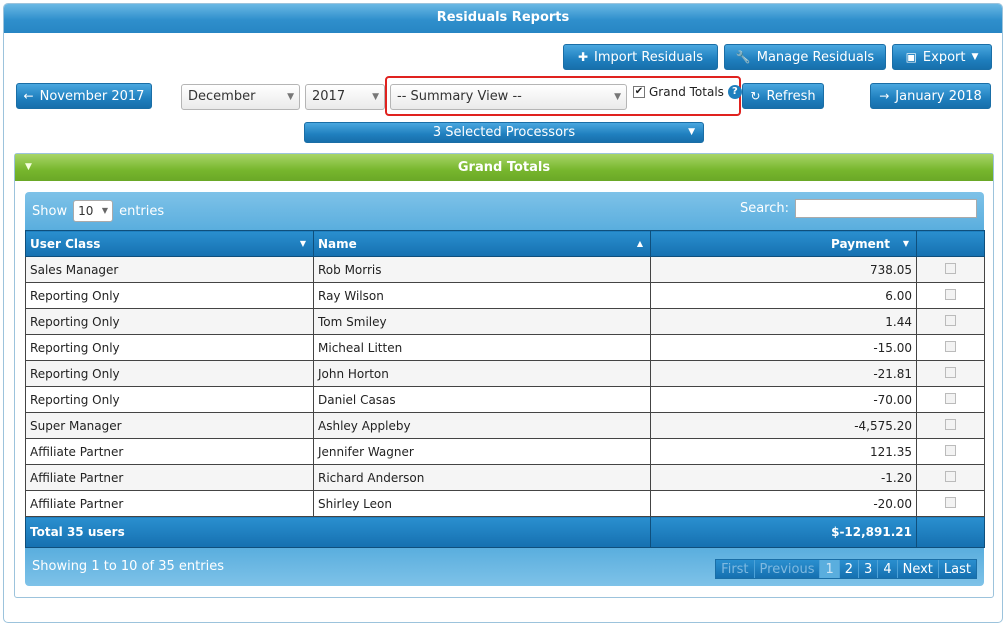 Image resolution: width=1008 pixels, height=627 pixels. Describe the element at coordinates (128, 566) in the screenshot. I see `pagination-info: Showing 1 to 10 of 35 entries` at that location.